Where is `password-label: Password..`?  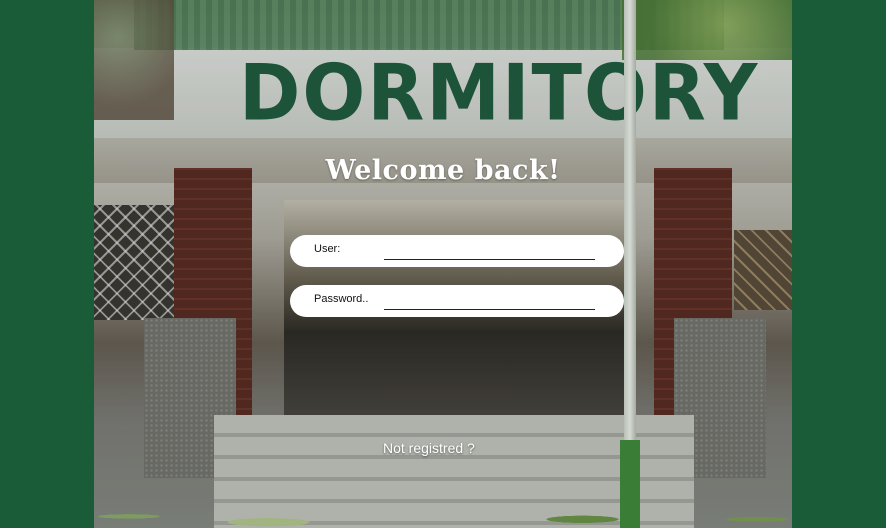
password-label: Password.. is located at coordinates (341, 299).